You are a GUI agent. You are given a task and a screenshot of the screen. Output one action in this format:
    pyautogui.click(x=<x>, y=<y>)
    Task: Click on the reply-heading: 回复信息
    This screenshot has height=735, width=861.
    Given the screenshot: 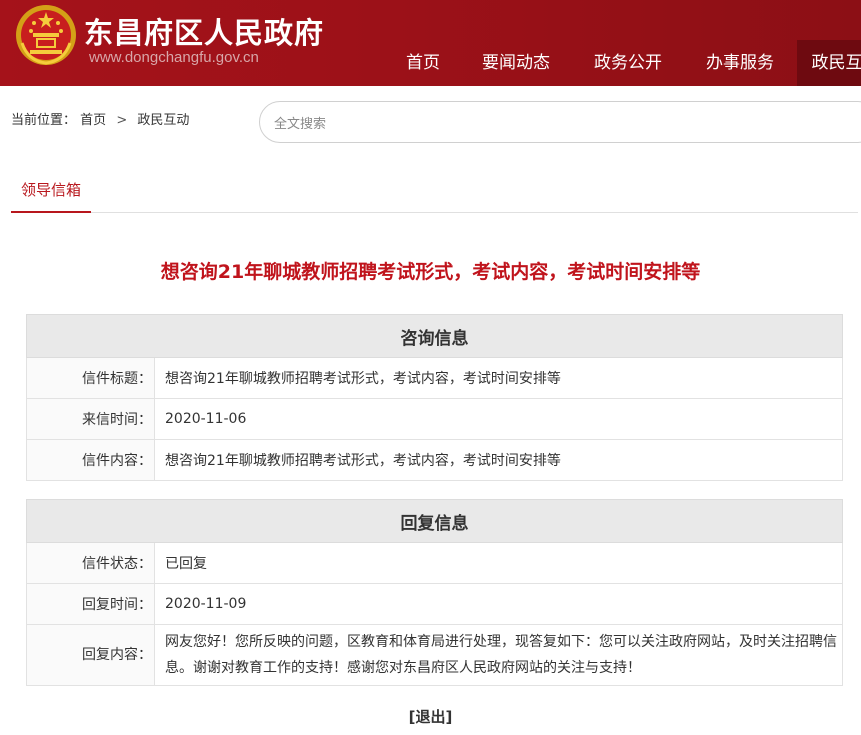 What is the action you would take?
    pyautogui.click(x=434, y=521)
    